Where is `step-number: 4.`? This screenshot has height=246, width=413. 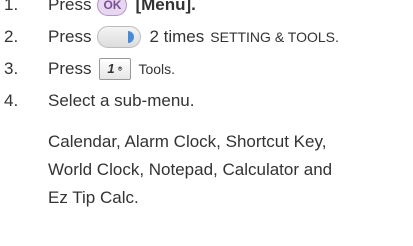
step-number: 4. is located at coordinates (11, 100).